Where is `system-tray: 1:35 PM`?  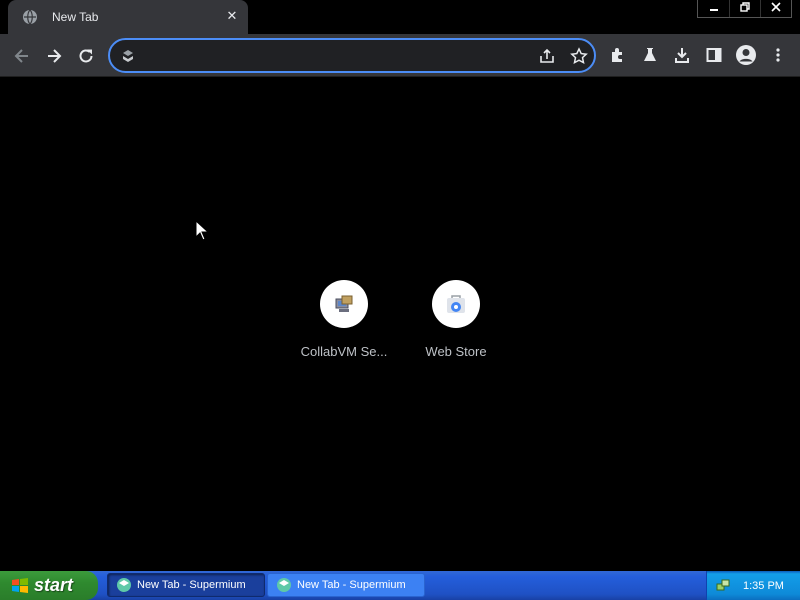
system-tray: 1:35 PM is located at coordinates (753, 585).